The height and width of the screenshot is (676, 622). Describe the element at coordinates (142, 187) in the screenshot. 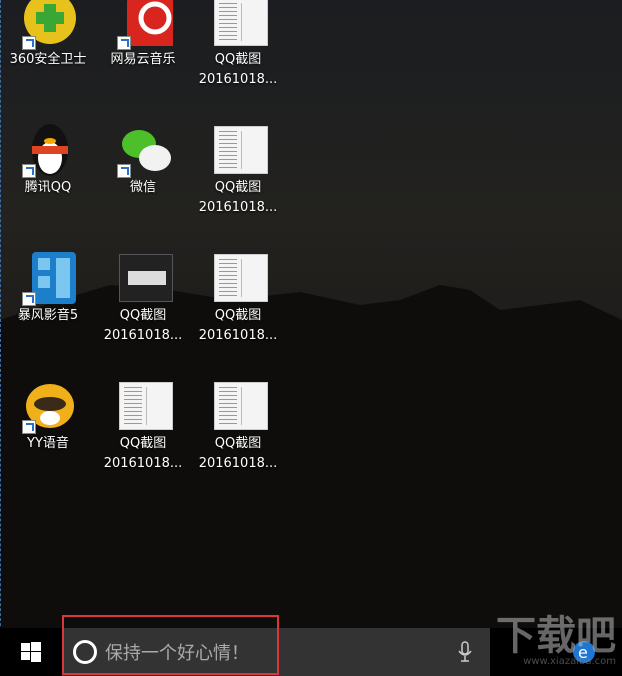

I see `icon-label: 微信` at that location.